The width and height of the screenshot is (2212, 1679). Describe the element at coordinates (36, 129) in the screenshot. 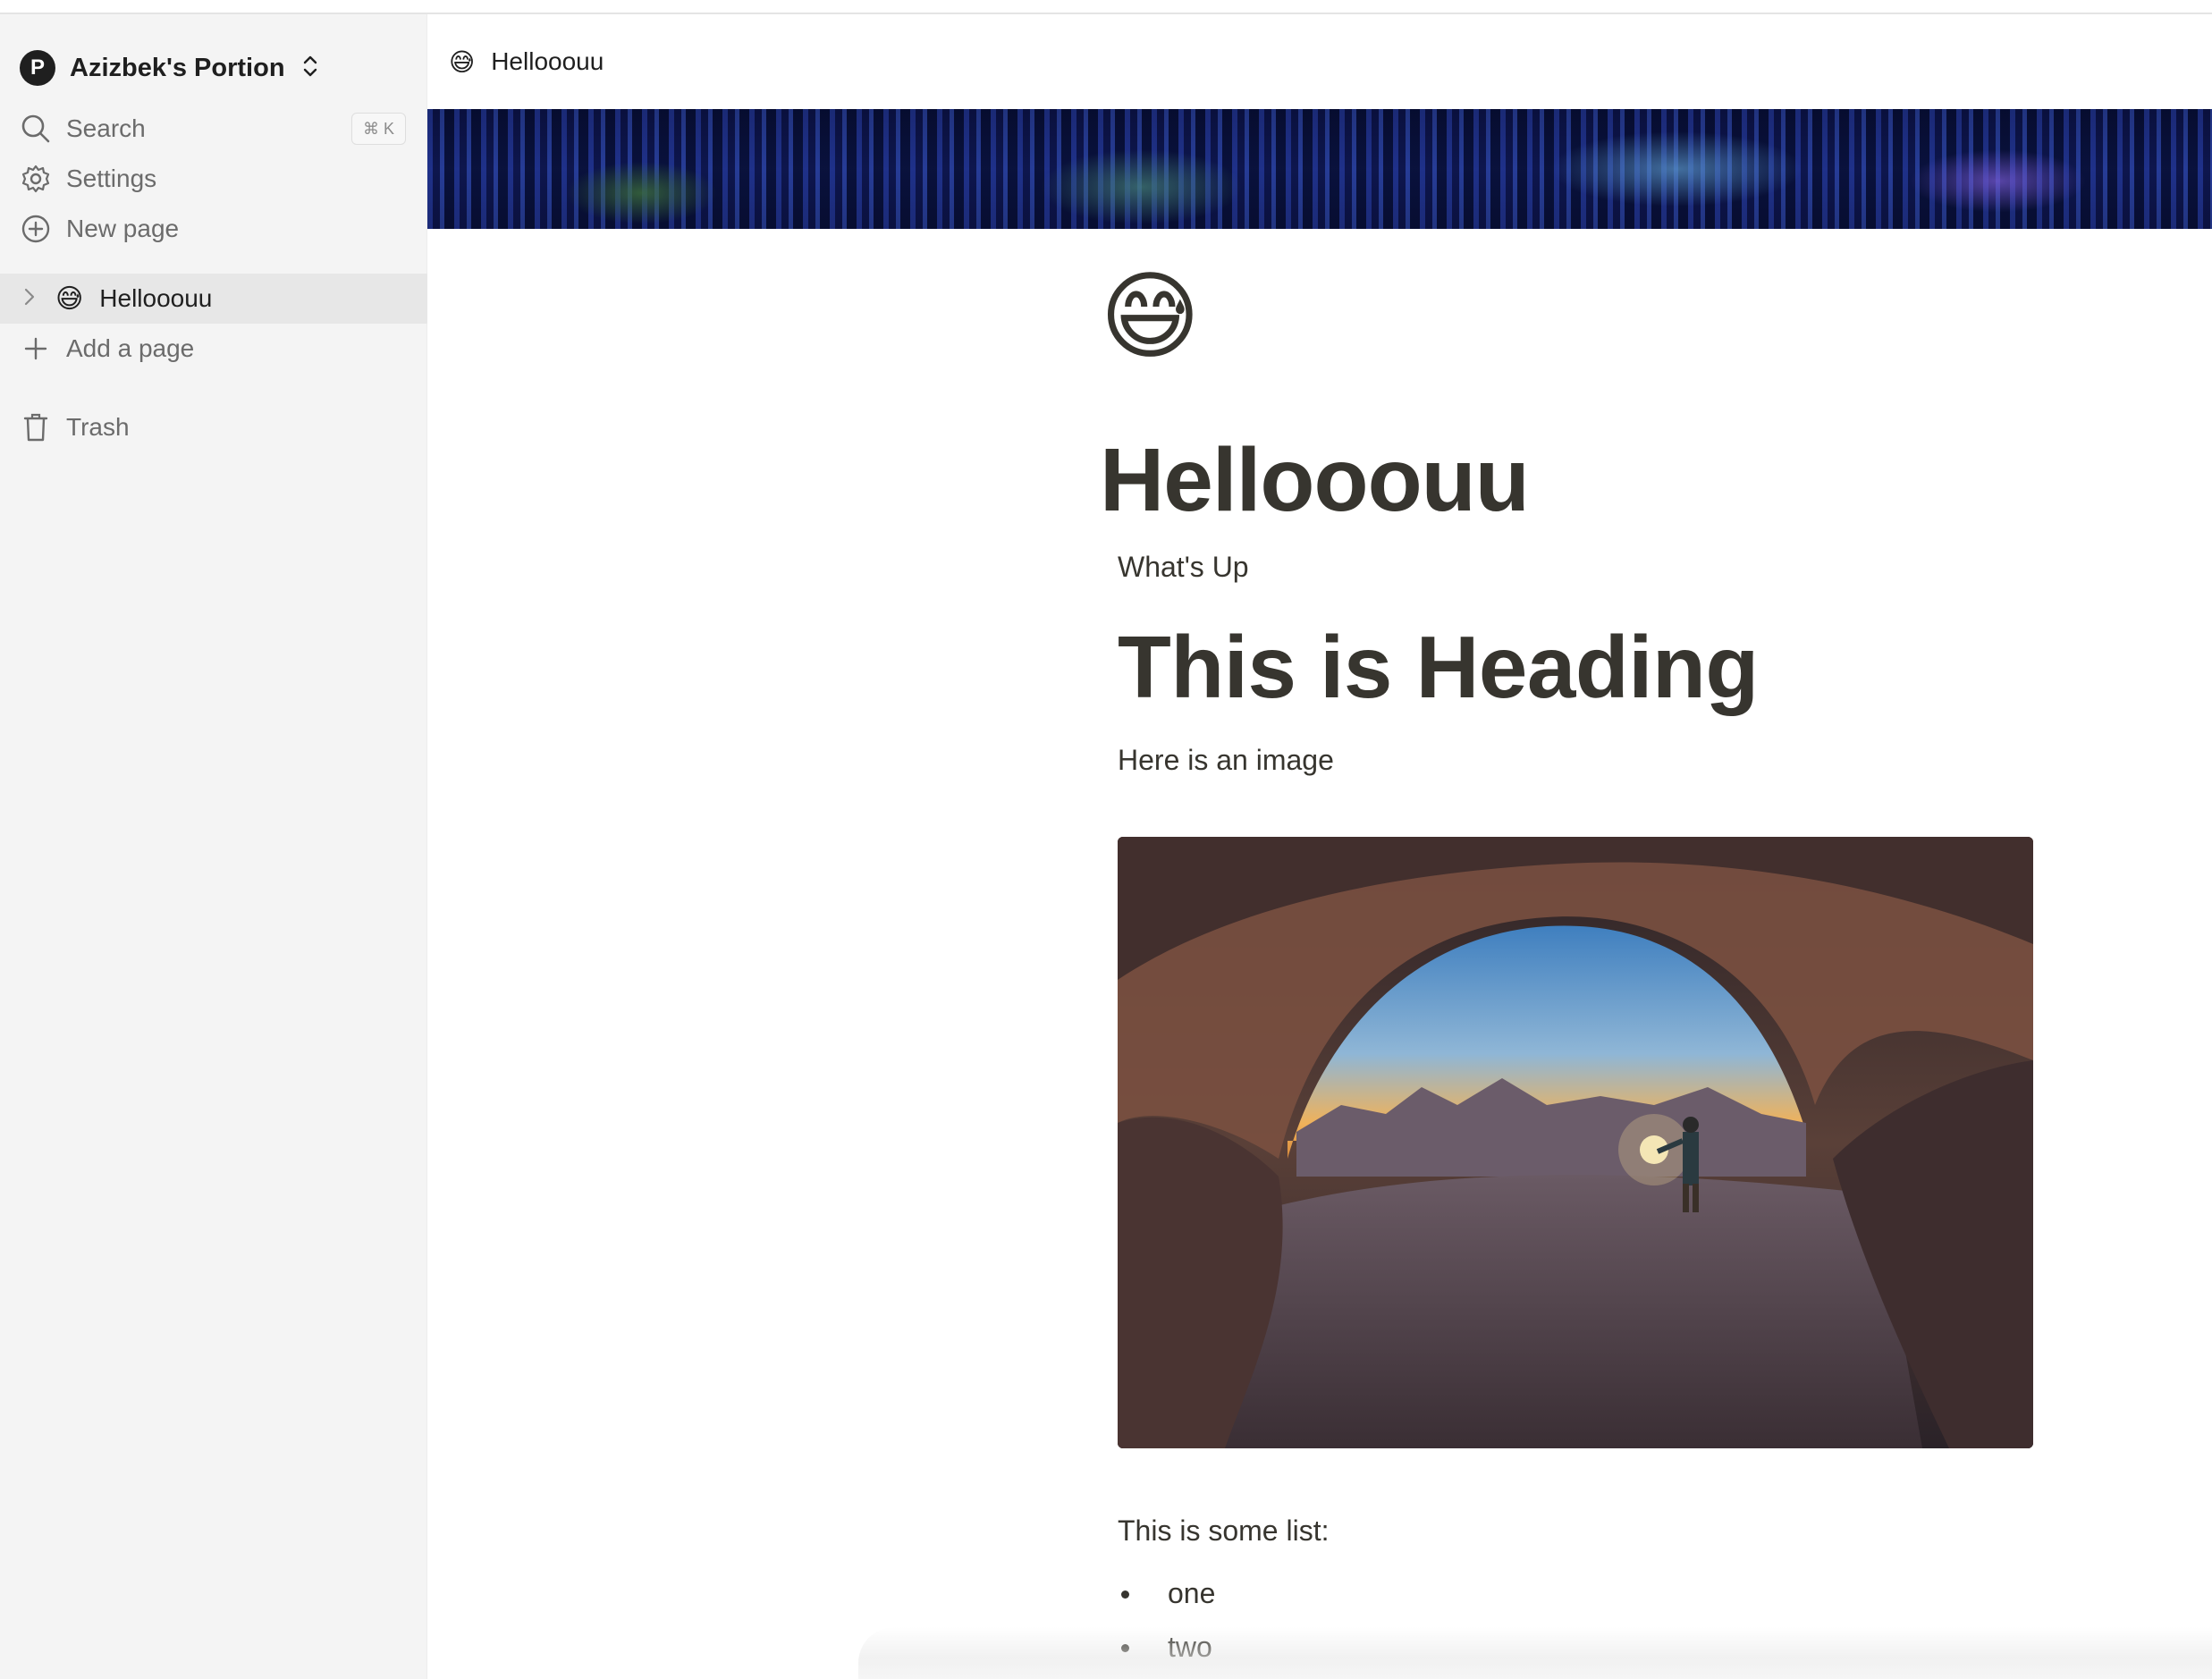

I see `search-icon` at that location.